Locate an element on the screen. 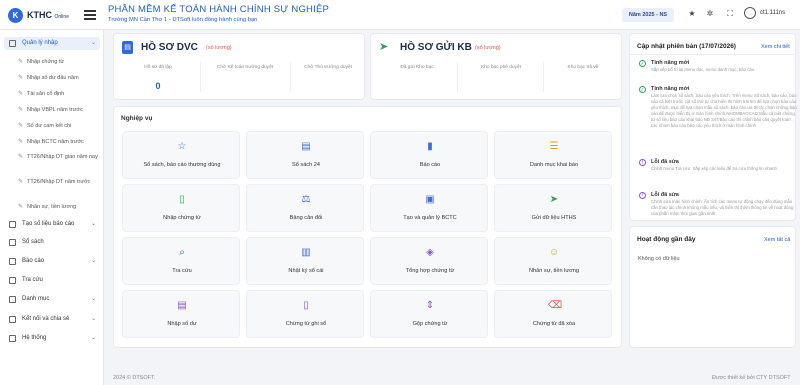  send-icon: ➤ is located at coordinates (554, 199).